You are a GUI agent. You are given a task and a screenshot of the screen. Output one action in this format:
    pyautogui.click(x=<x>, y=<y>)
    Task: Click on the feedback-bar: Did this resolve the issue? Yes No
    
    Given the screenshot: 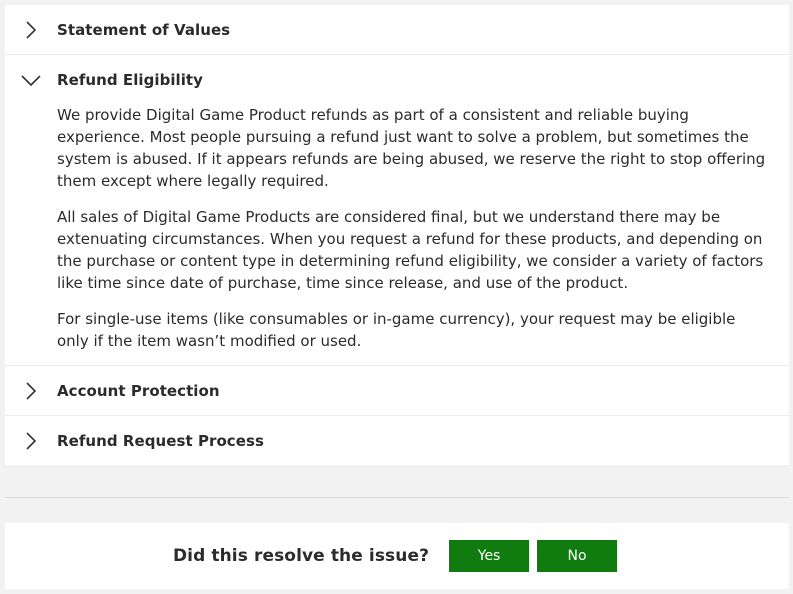 What is the action you would take?
    pyautogui.click(x=397, y=556)
    